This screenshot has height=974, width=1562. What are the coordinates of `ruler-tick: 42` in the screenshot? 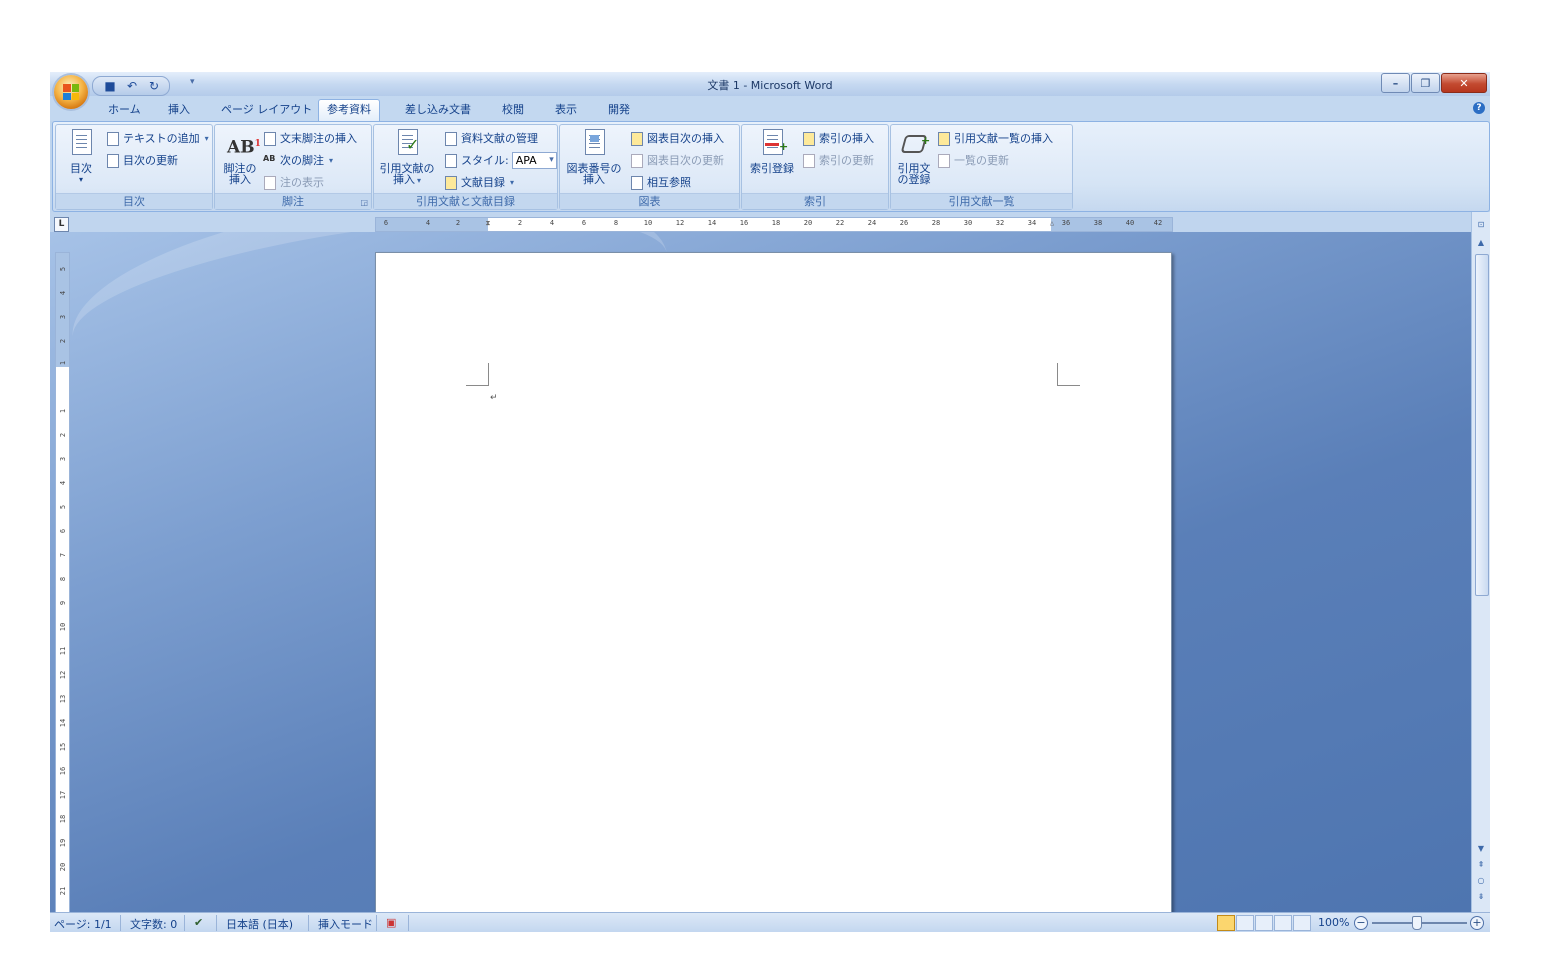 It's located at (1158, 223).